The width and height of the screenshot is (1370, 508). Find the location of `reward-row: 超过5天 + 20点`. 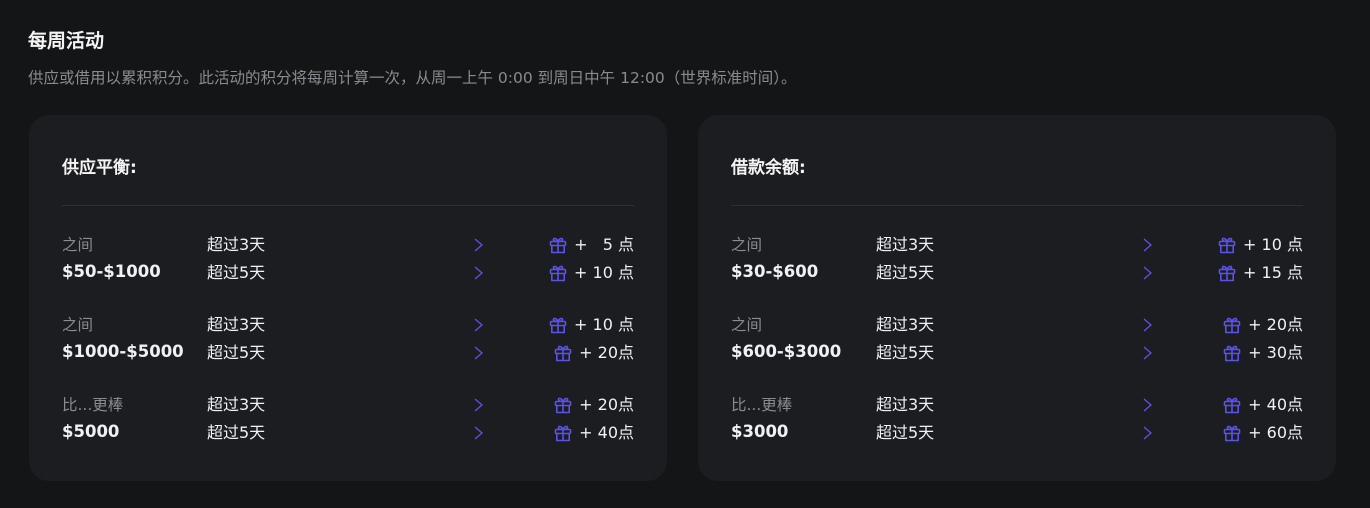

reward-row: 超过5天 + 20点 is located at coordinates (348, 353).